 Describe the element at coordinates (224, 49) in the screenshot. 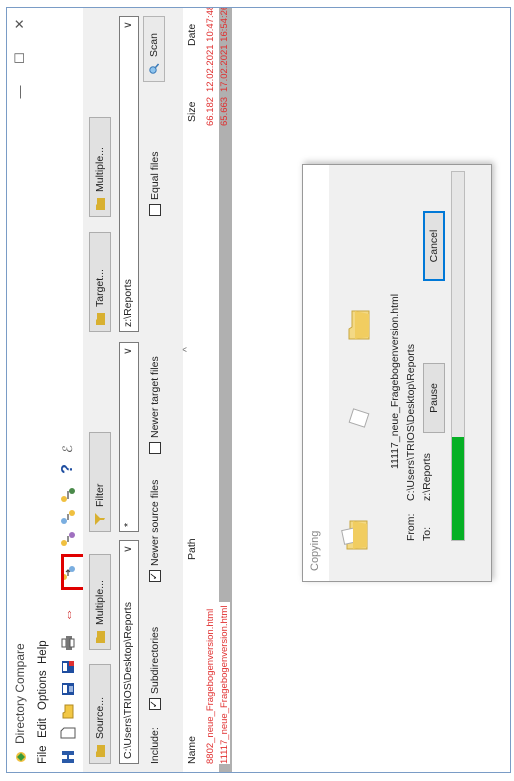

I see `row-date: 17.02.2021 16:54:26` at that location.